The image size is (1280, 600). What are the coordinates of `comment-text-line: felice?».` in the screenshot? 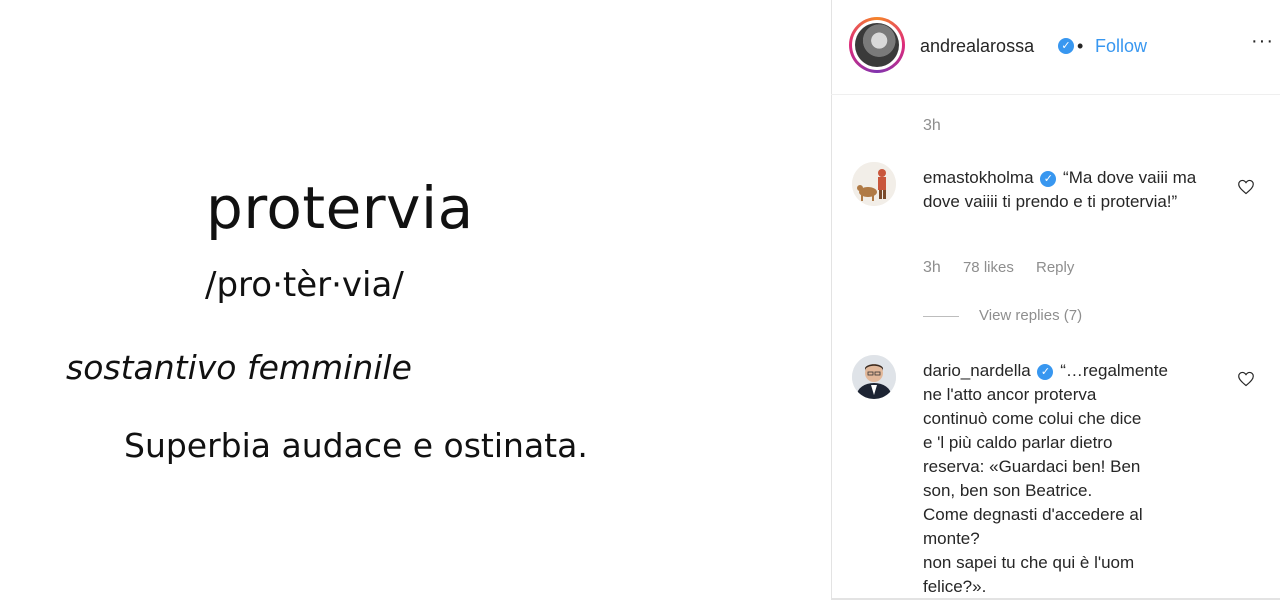 It's located at (955, 586).